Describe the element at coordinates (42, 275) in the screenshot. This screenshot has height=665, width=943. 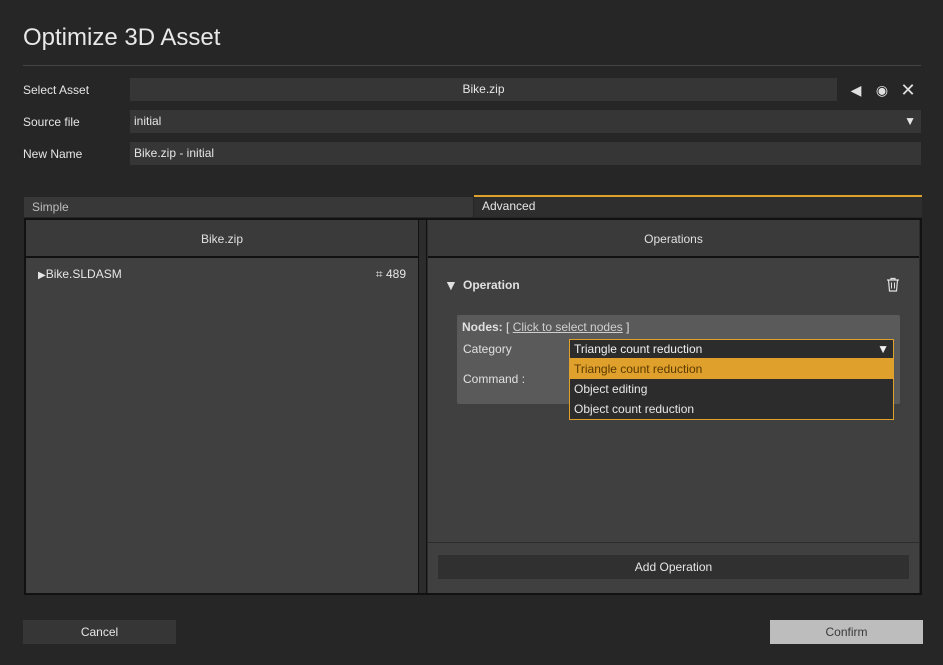
I see `expand-arrow-icon: ▶` at that location.